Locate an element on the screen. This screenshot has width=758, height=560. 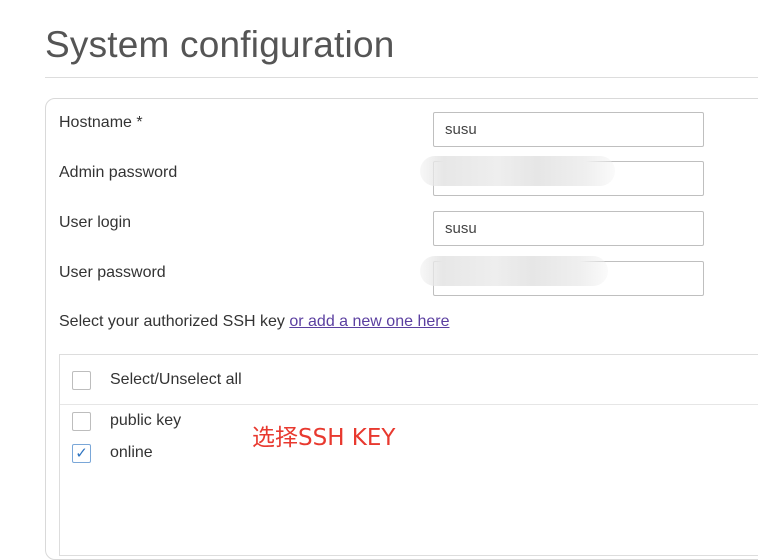
public-key-label: public key is located at coordinates (146, 420).